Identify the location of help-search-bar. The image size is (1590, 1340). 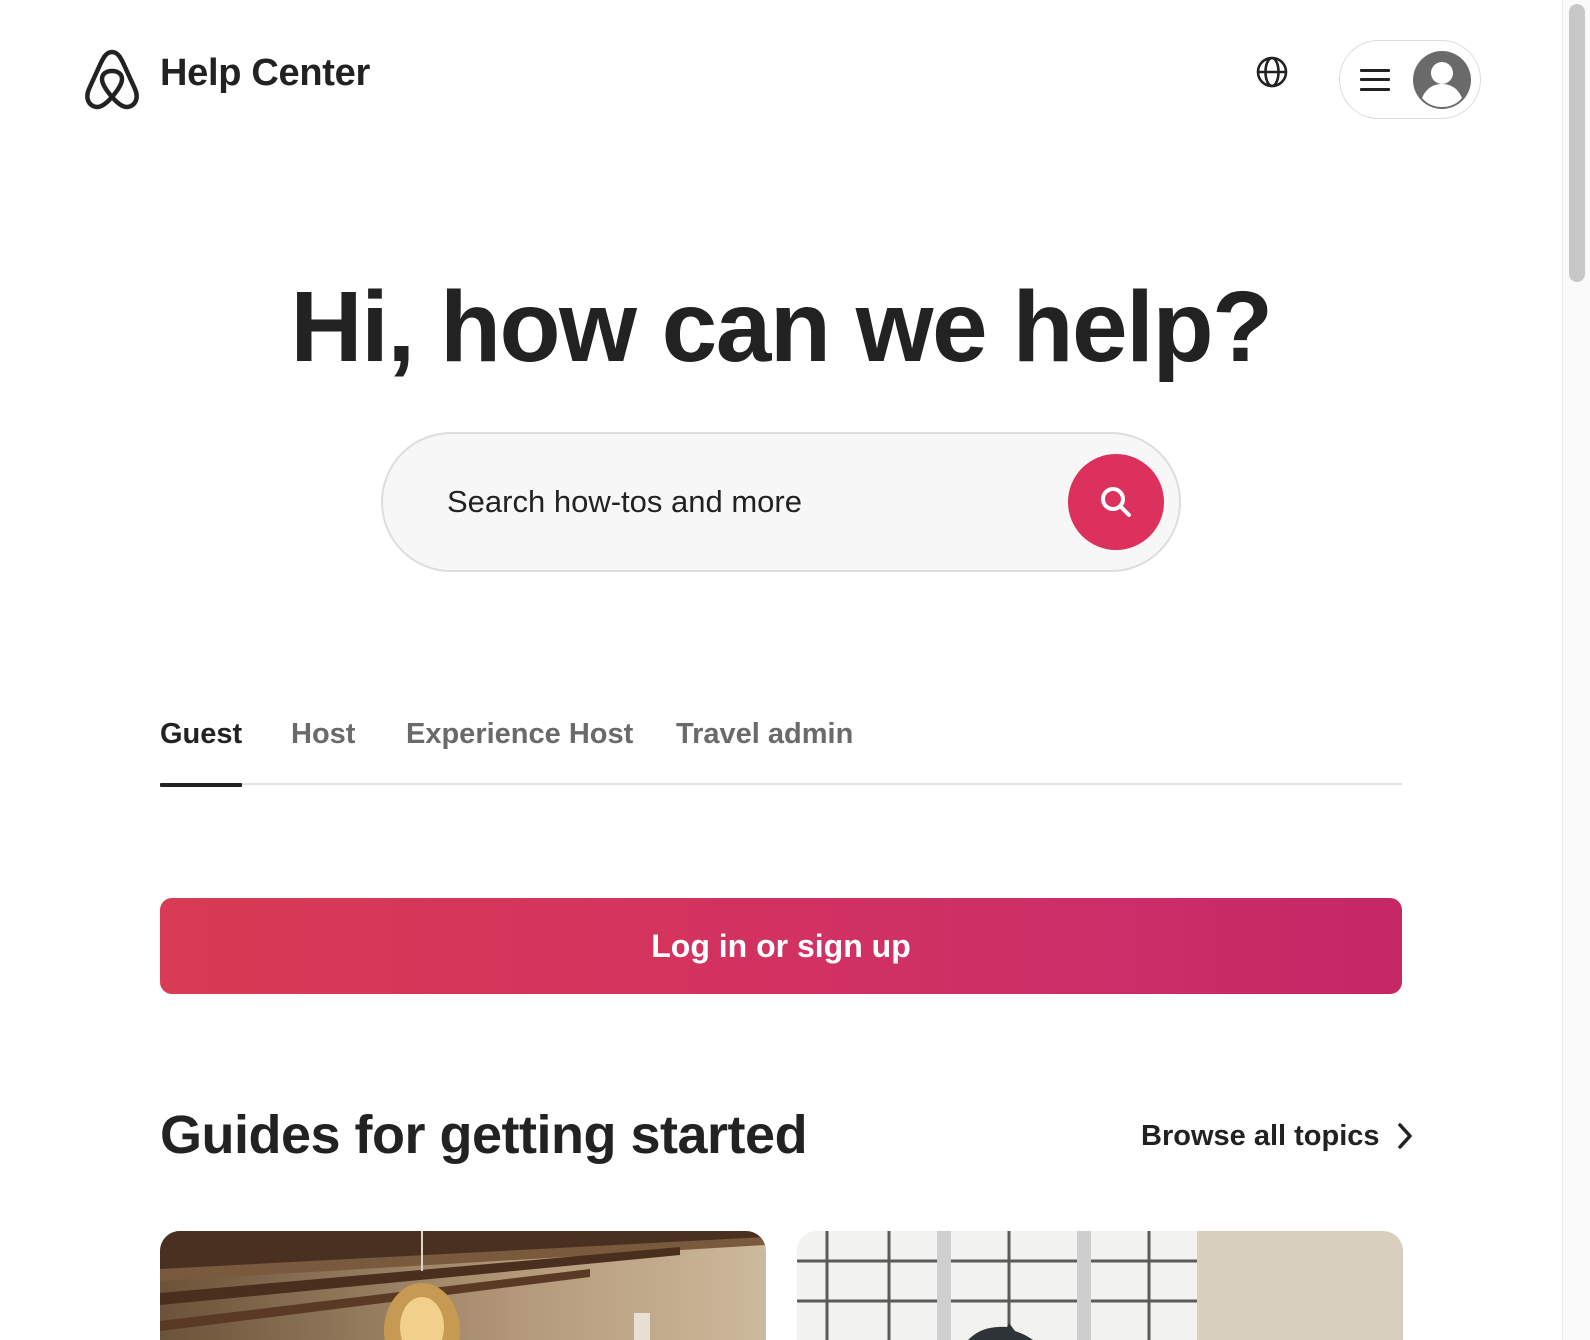
(781, 502).